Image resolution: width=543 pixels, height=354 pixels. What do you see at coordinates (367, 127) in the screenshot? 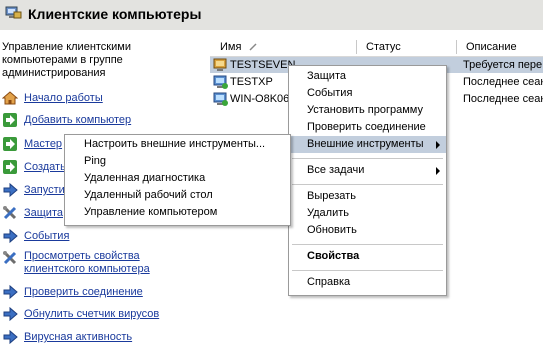
I see `menu-item-check-connection: Проверить соединение` at bounding box center [367, 127].